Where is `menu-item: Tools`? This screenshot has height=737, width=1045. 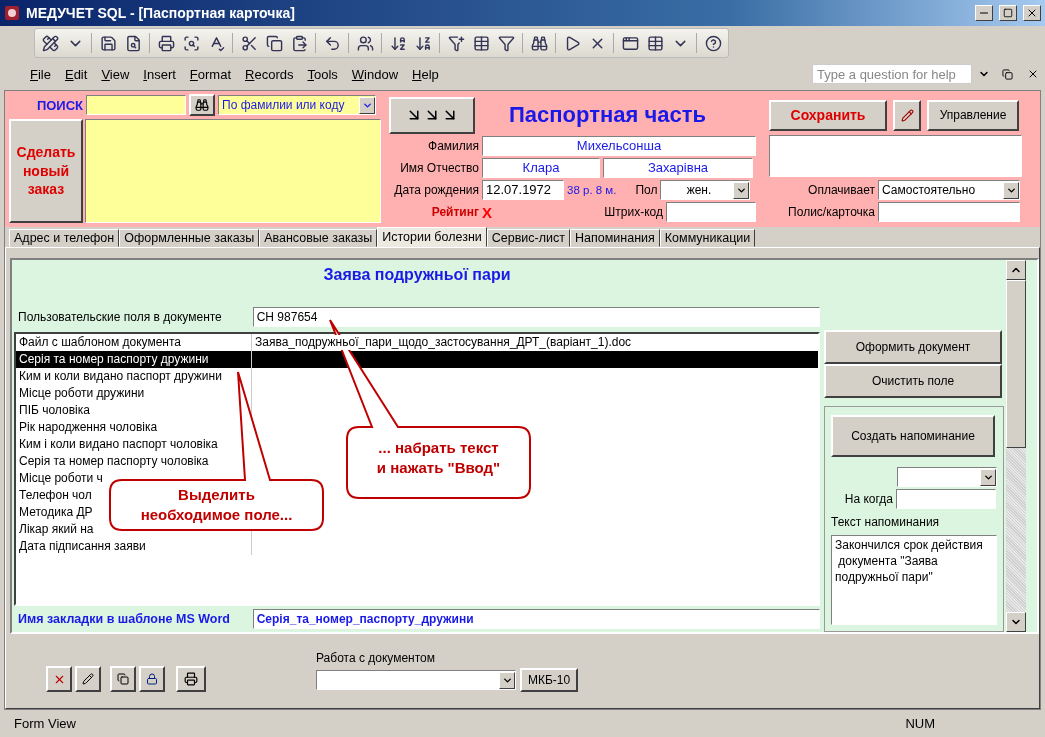 menu-item: Tools is located at coordinates (322, 74).